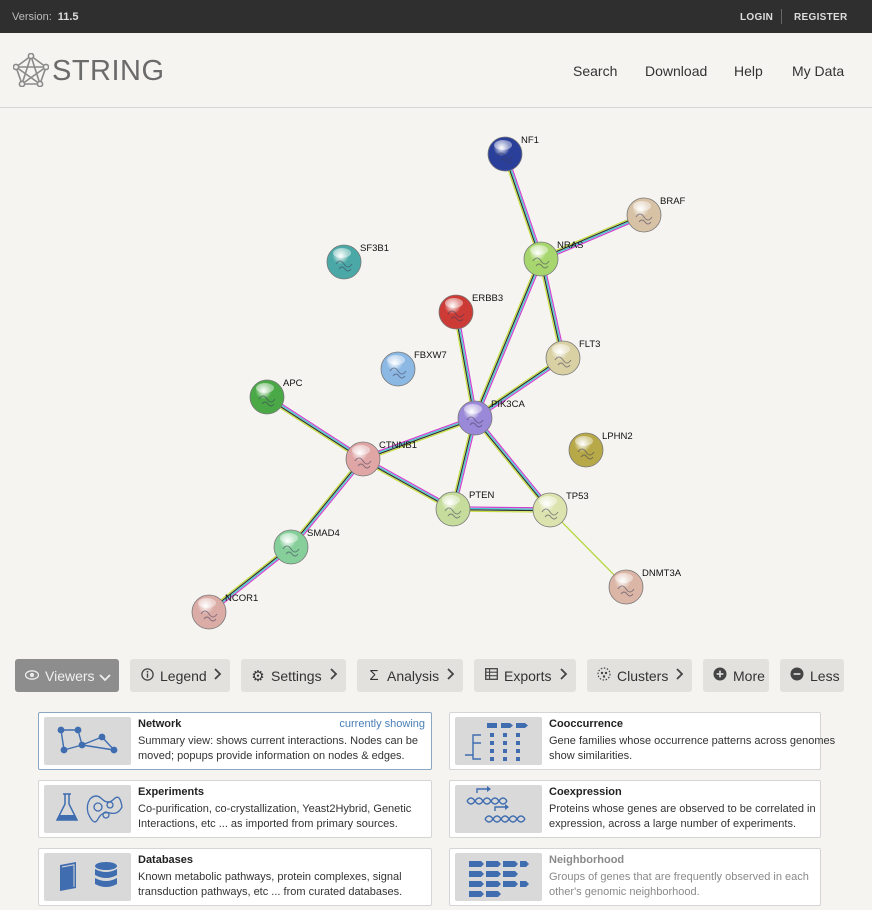 The image size is (872, 910). I want to click on viewer-title: Cooccurrence, so click(586, 724).